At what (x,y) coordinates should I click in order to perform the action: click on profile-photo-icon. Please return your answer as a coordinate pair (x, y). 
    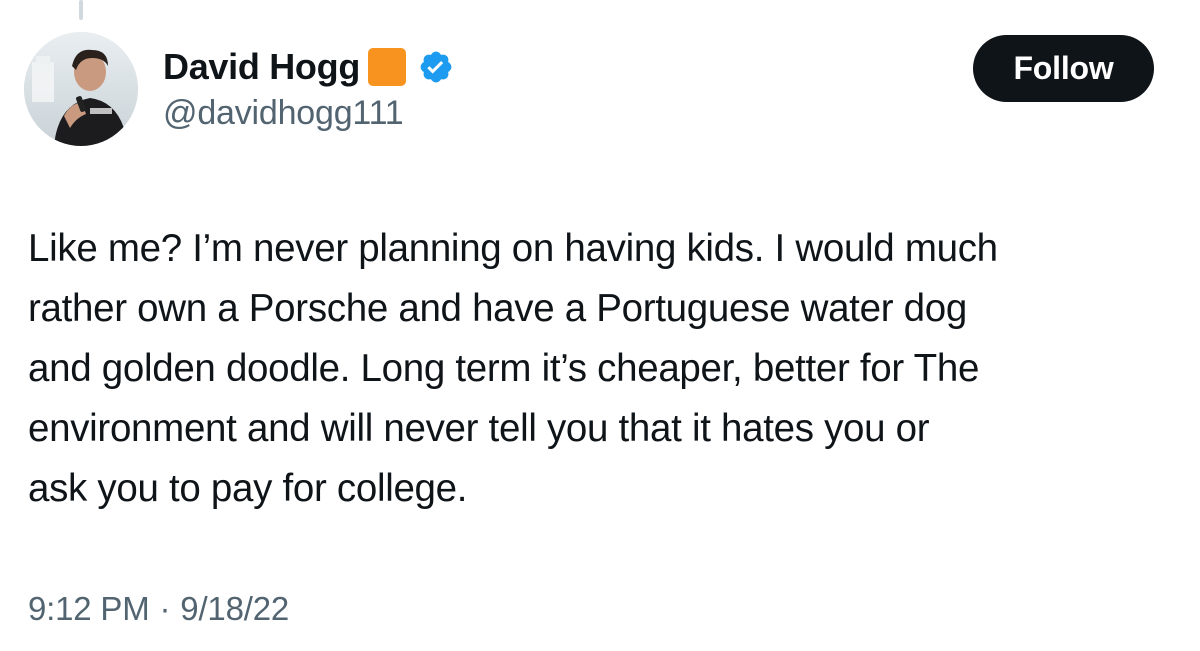
    Looking at the image, I should click on (81, 89).